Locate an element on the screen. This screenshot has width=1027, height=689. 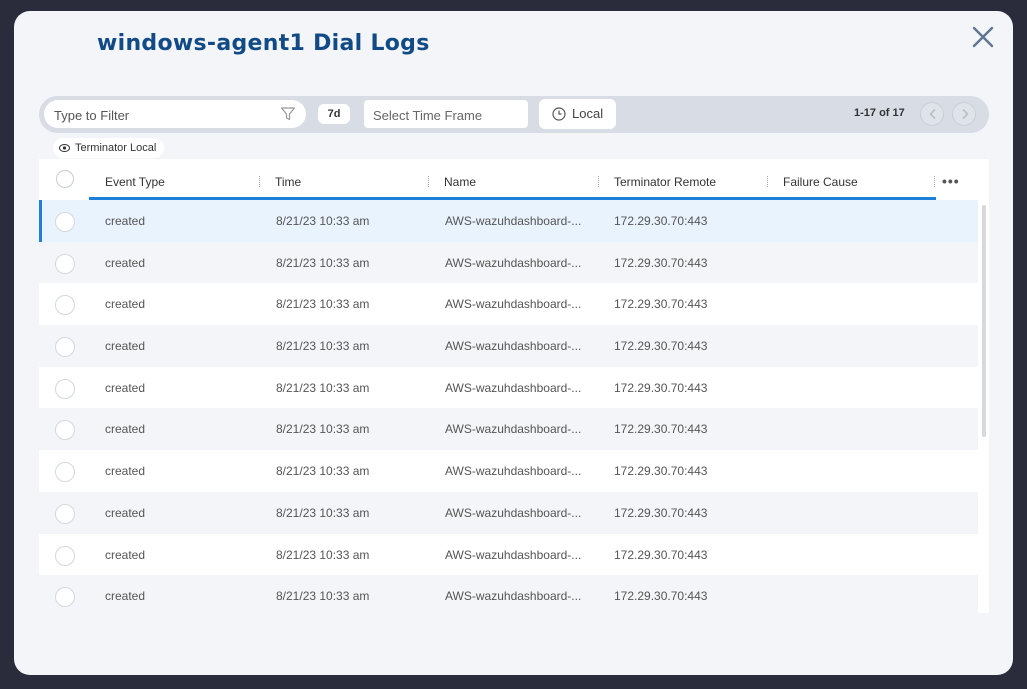
timeframe-input is located at coordinates (448, 115).